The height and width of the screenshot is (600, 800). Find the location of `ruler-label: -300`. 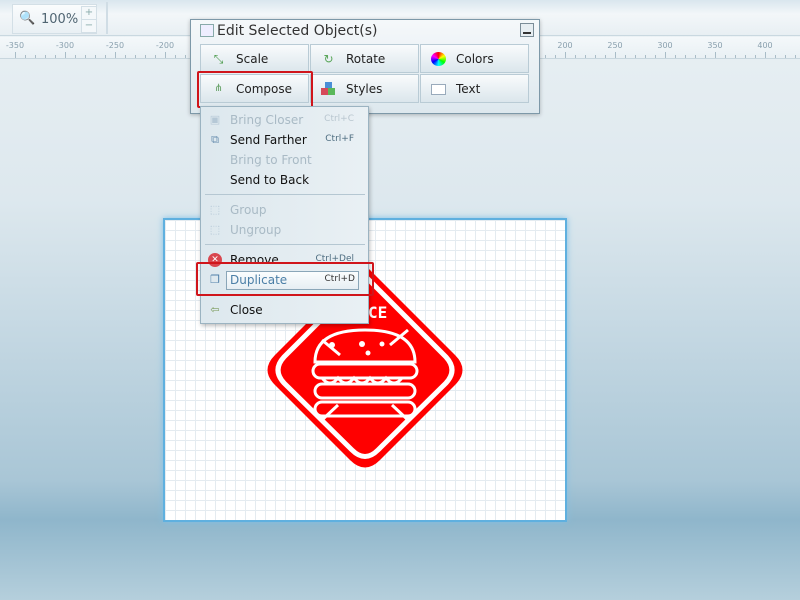

ruler-label: -300 is located at coordinates (65, 45).